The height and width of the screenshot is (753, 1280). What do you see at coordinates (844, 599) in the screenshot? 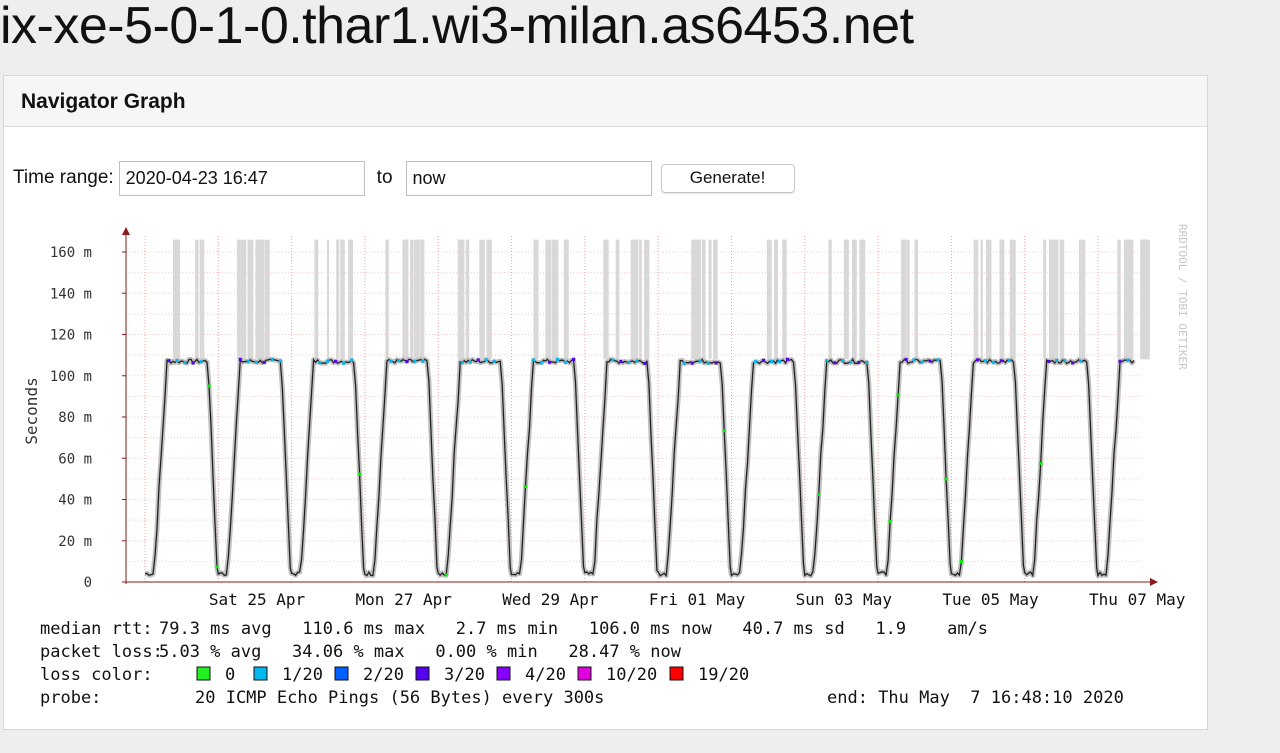
I see `x-tick-label: Sun 03 May` at bounding box center [844, 599].